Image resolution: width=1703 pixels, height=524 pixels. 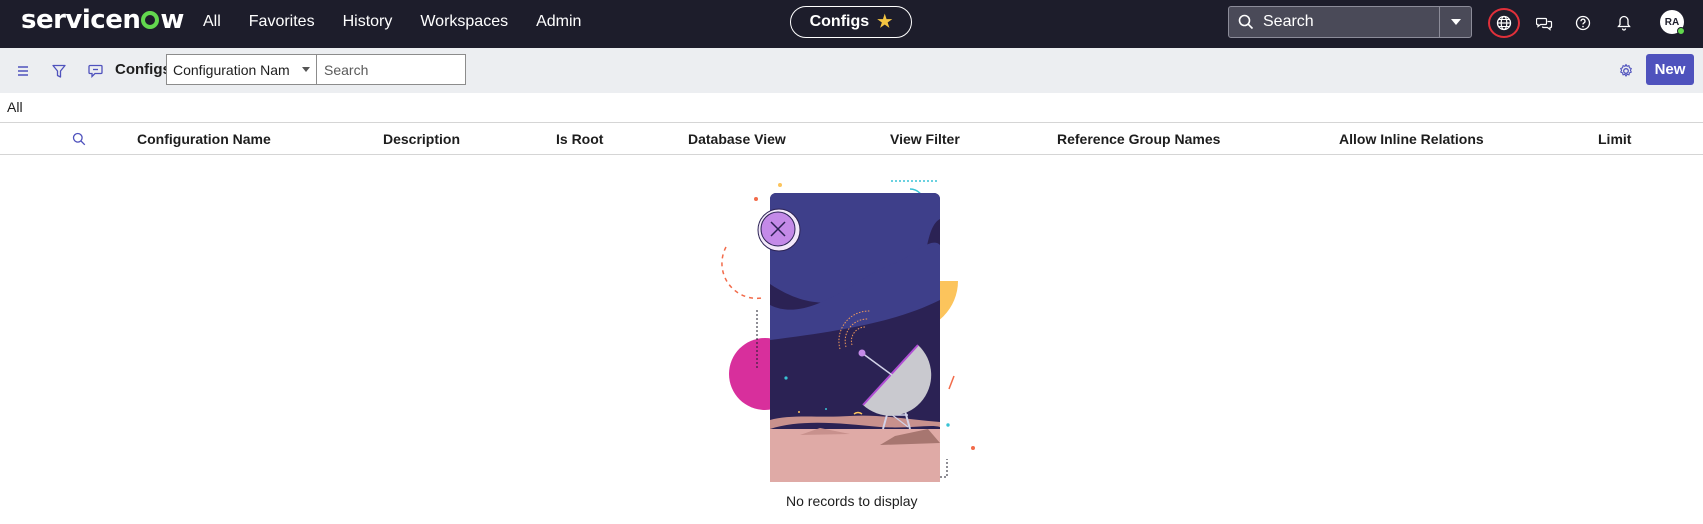 What do you see at coordinates (143, 69) in the screenshot?
I see `list-title: Configs` at bounding box center [143, 69].